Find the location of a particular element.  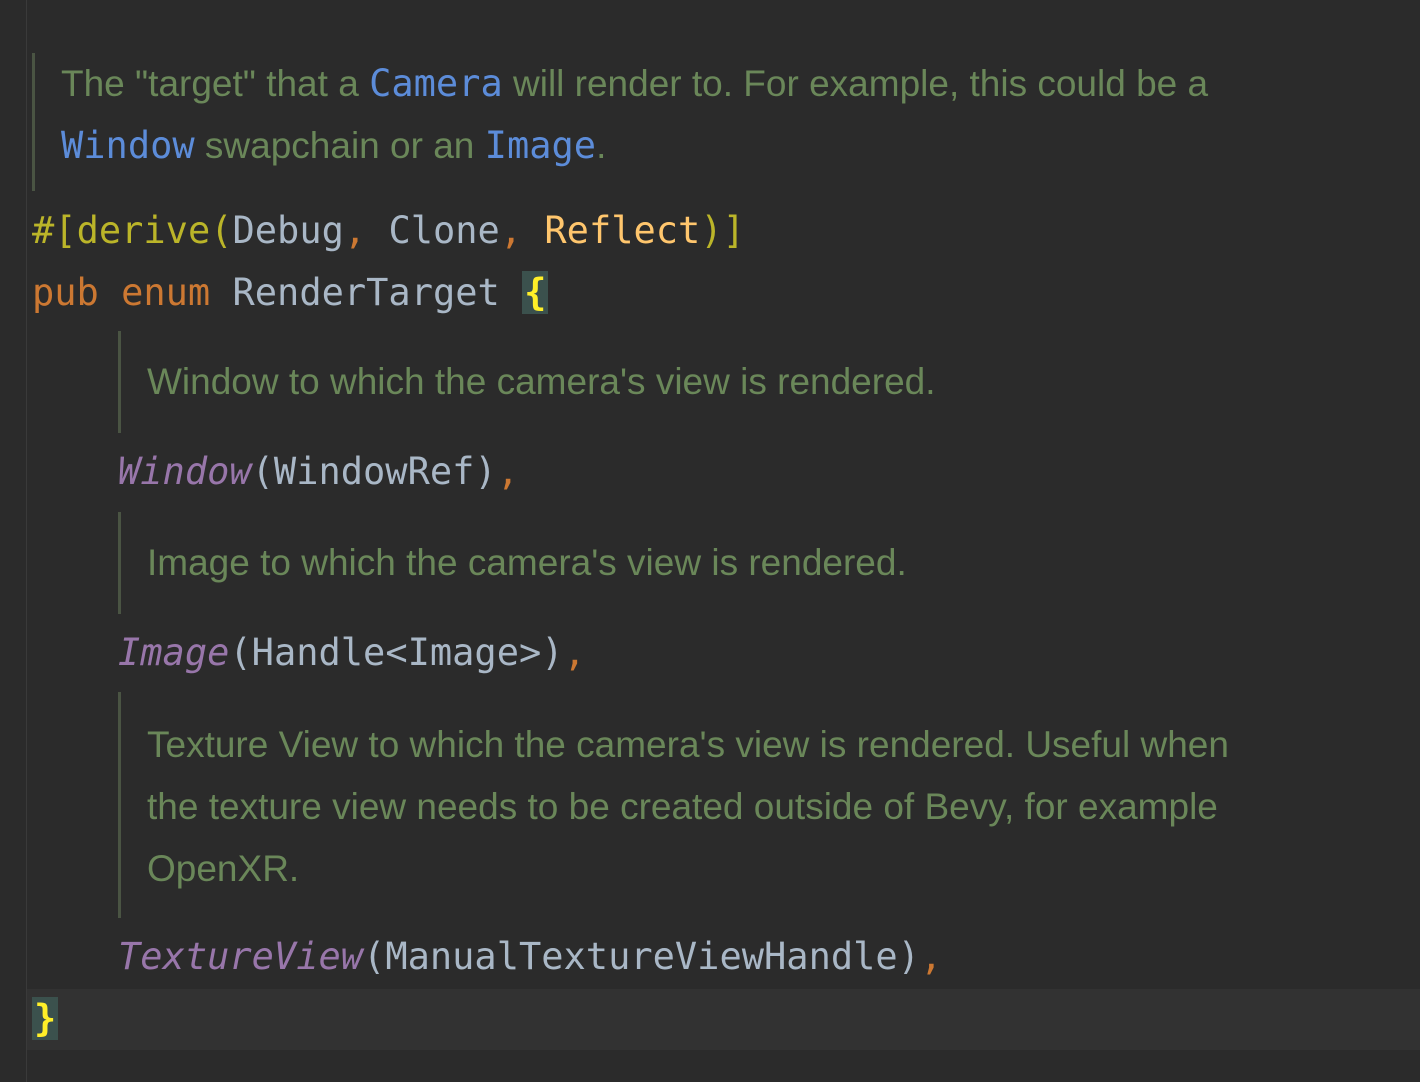

closing-brace-line: } is located at coordinates (45, 1019).